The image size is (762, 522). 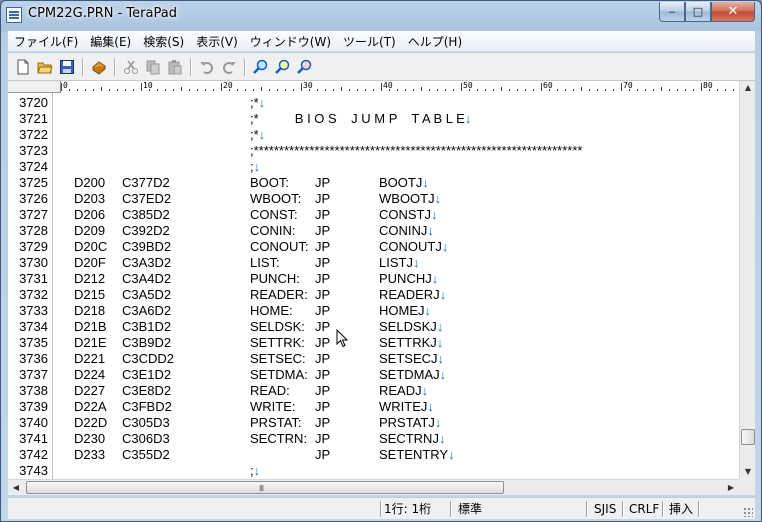 I want to click on scroll-right-button: ▶, so click(x=731, y=487).